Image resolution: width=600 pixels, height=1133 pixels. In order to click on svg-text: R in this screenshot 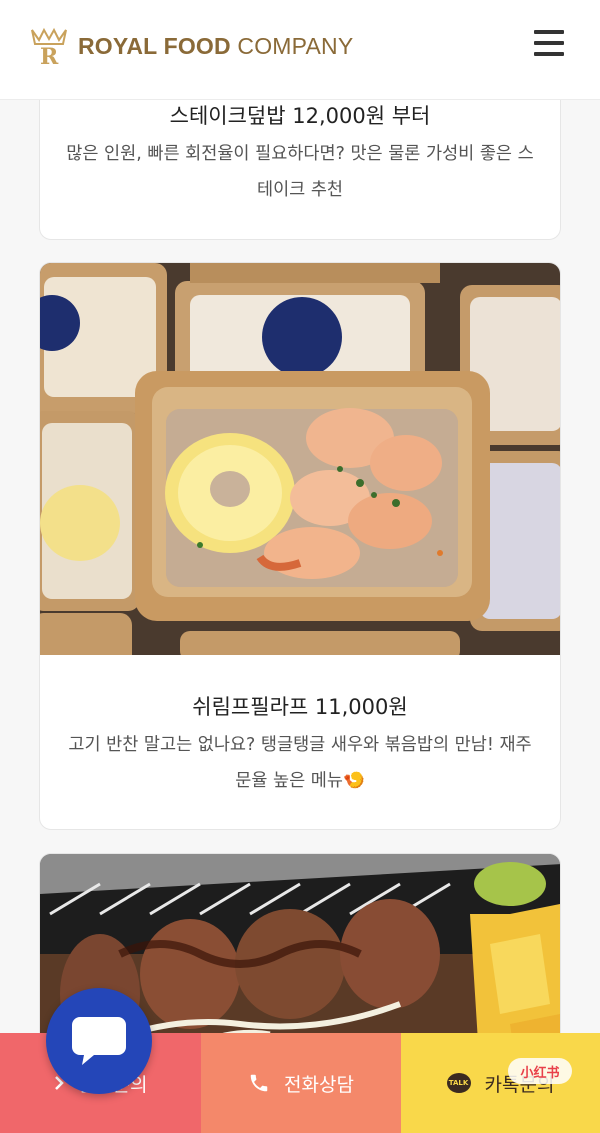, I will do `click(49, 56)`.